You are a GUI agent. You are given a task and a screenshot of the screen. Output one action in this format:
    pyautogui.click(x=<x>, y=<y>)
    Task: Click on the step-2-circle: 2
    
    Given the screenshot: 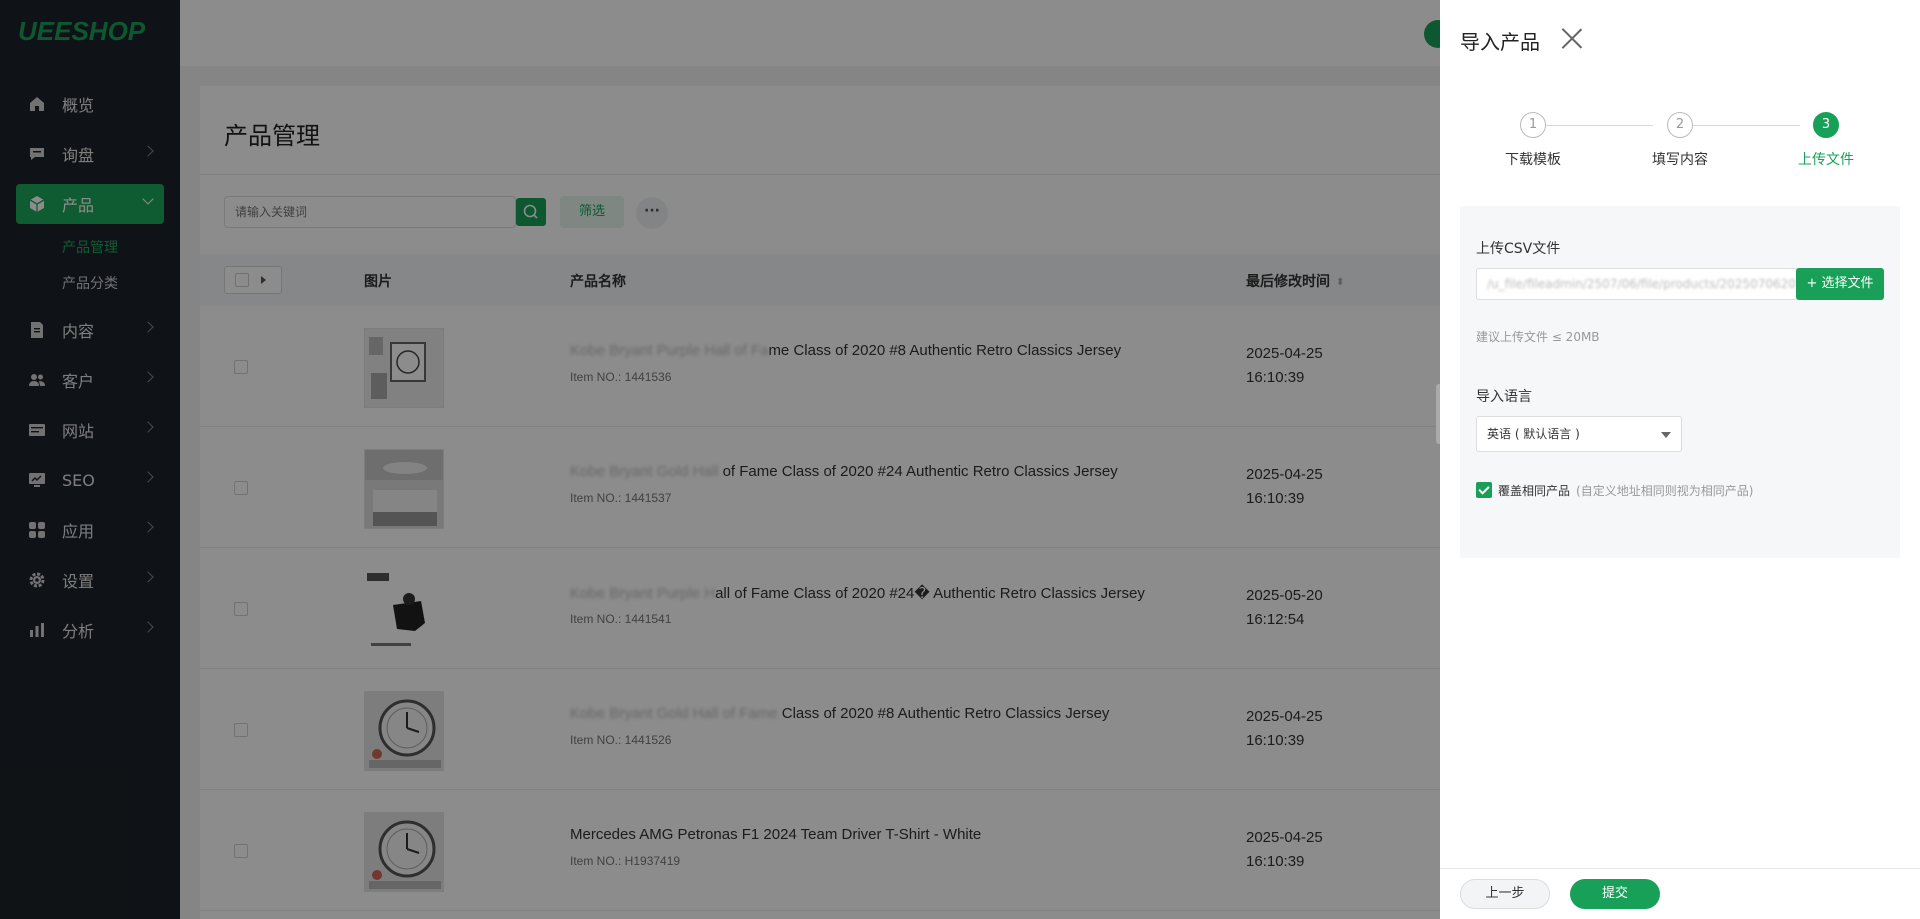 What is the action you would take?
    pyautogui.click(x=1680, y=125)
    